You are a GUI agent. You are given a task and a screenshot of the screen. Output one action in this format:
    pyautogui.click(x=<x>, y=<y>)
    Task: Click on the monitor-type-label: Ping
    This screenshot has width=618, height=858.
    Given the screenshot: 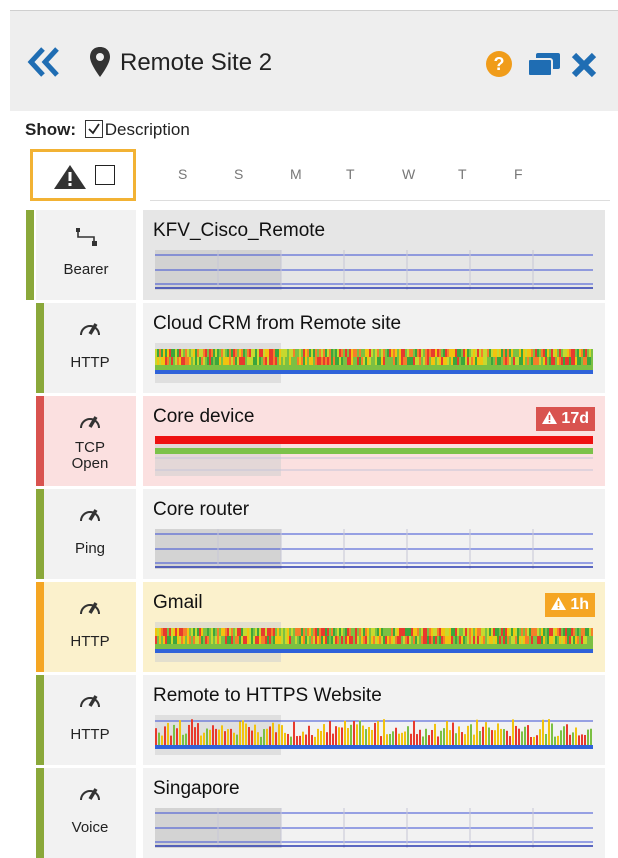 What is the action you would take?
    pyautogui.click(x=90, y=548)
    